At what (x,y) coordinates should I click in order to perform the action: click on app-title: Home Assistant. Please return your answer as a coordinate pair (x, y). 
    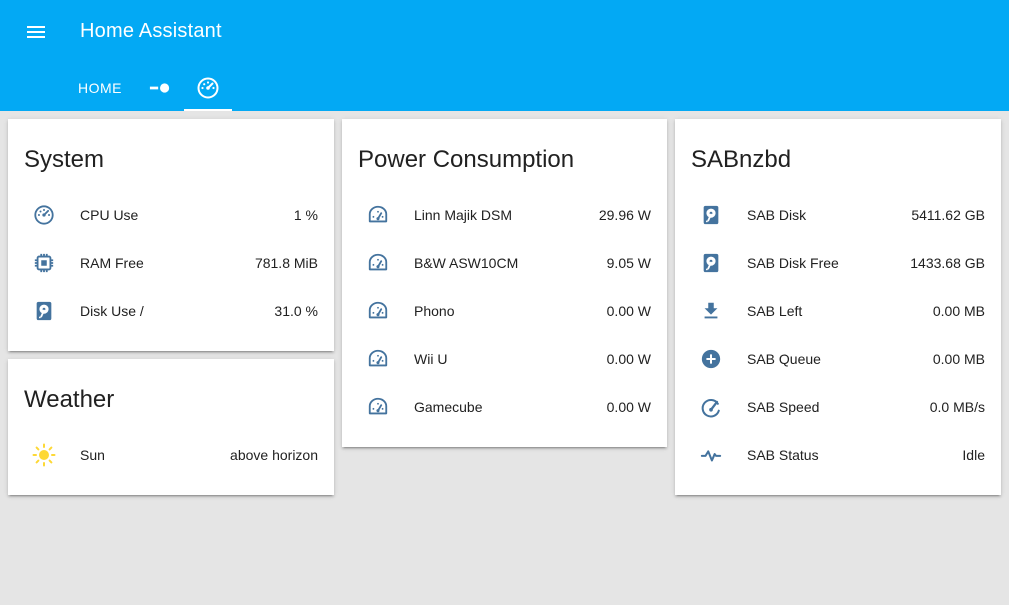
    Looking at the image, I should click on (151, 31).